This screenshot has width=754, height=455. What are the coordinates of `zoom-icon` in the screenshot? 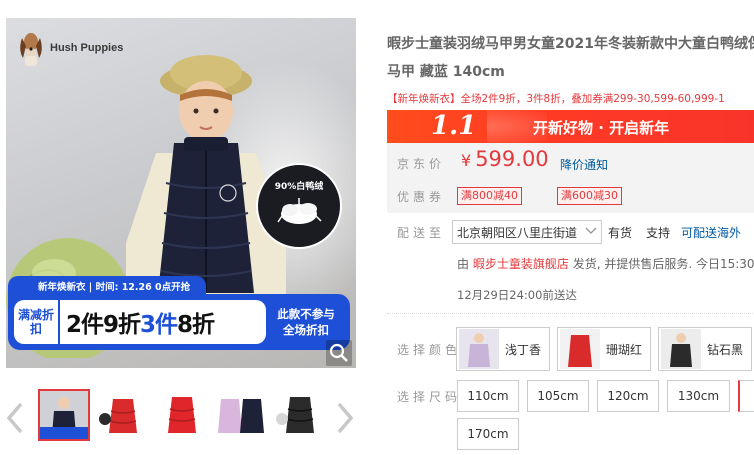 It's located at (339, 353).